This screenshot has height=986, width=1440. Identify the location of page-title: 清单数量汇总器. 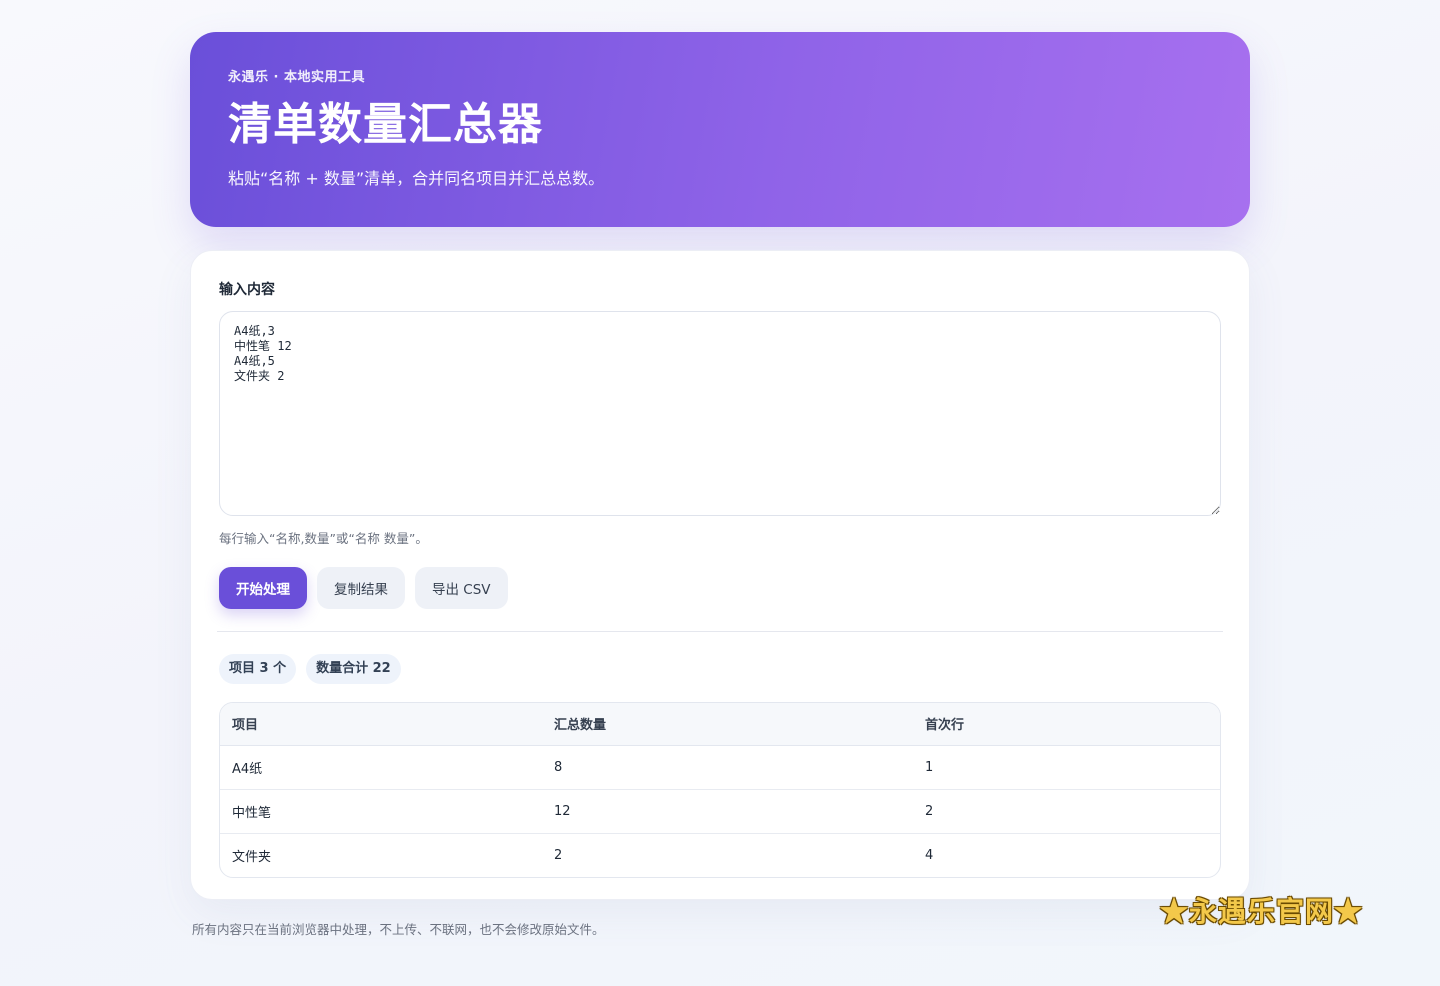
(385, 124).